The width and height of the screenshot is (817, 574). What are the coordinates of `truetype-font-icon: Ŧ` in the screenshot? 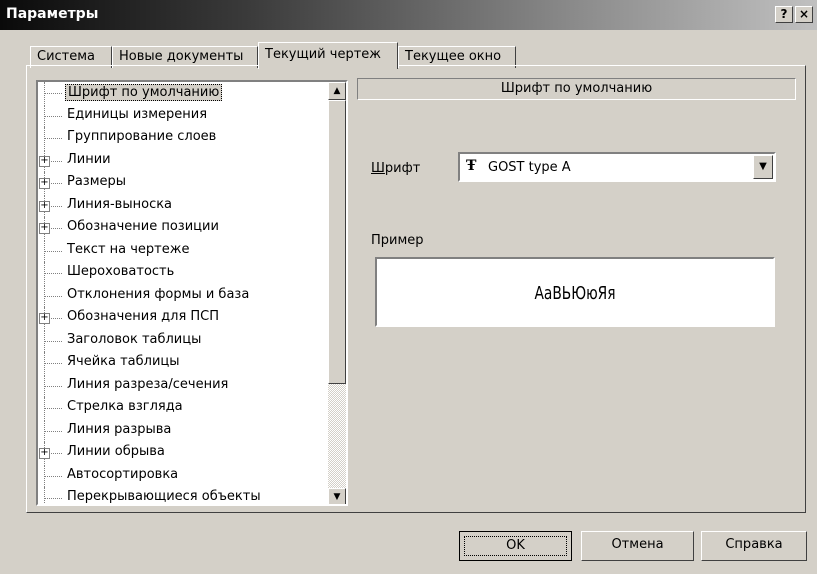 It's located at (471, 166).